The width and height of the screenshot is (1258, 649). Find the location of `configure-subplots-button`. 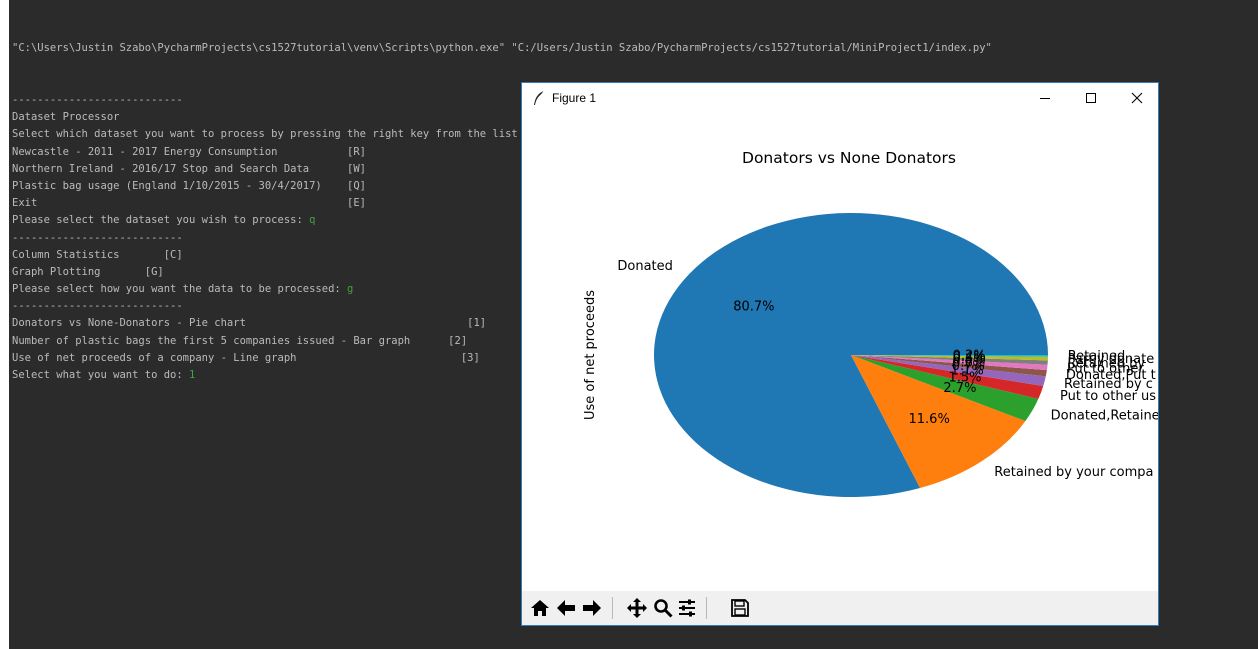

configure-subplots-button is located at coordinates (687, 608).